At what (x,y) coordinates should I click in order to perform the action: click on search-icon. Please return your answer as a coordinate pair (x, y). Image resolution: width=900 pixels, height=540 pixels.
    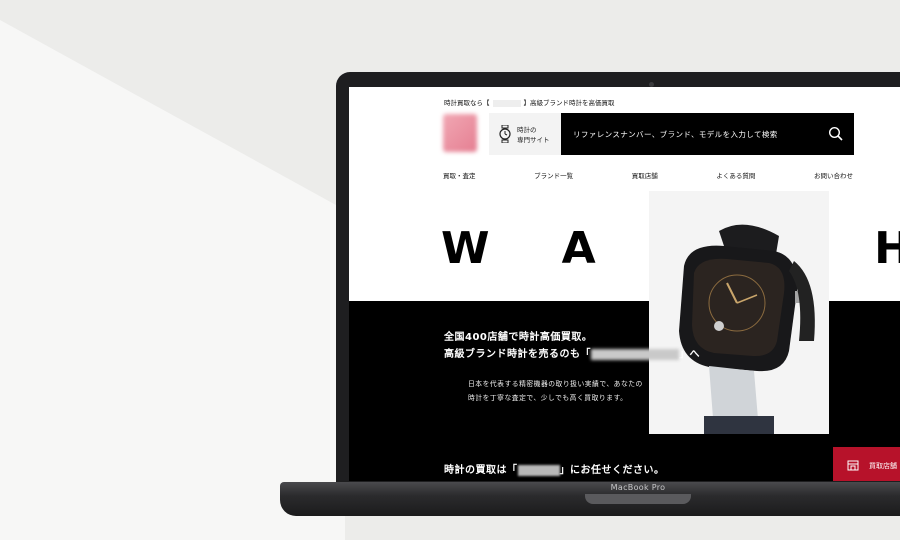
    Looking at the image, I should click on (836, 134).